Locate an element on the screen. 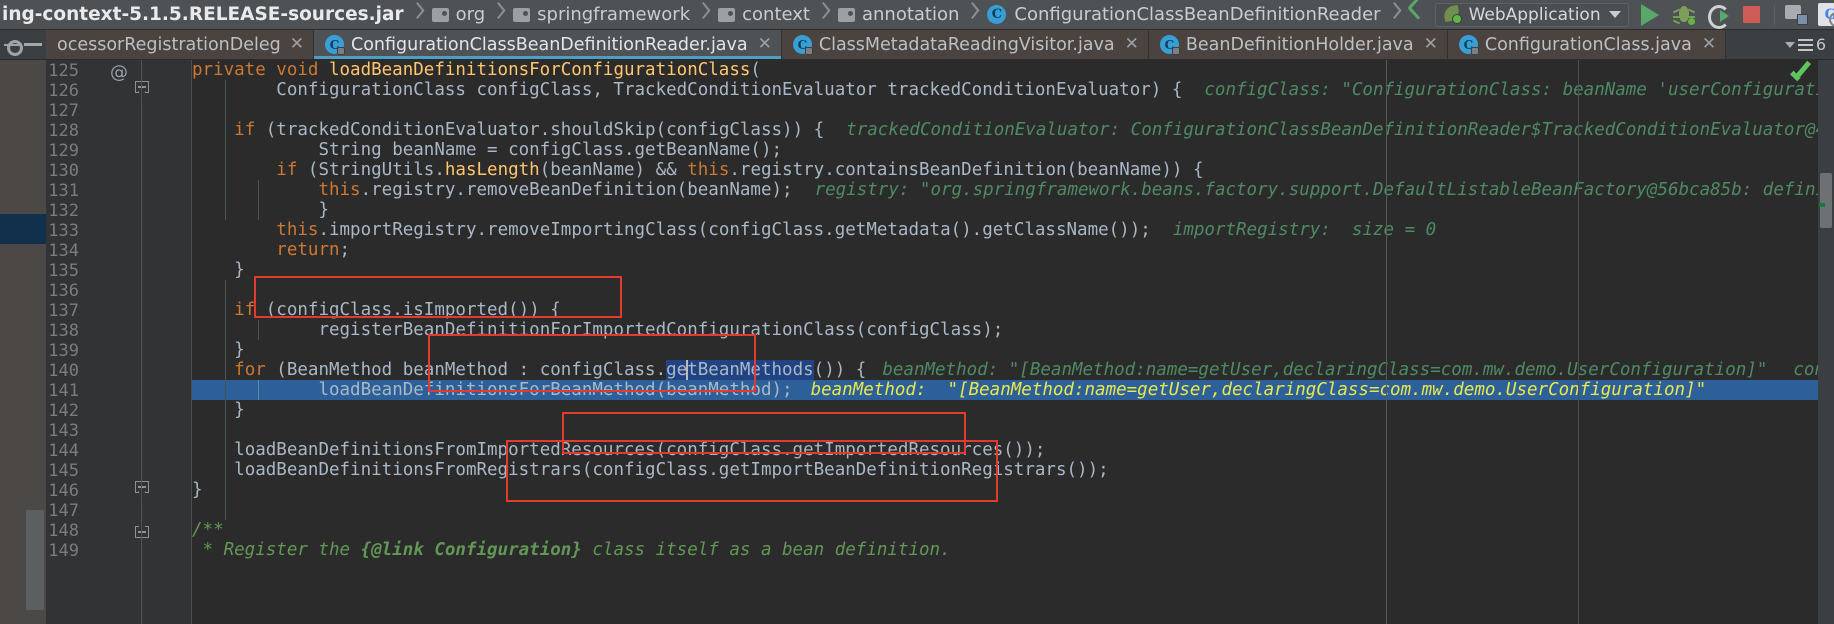 Image resolution: width=1834 pixels, height=624 pixels. breadcrumb-label: ing-context-5.1.5.RELEASE-sources.jar is located at coordinates (203, 14).